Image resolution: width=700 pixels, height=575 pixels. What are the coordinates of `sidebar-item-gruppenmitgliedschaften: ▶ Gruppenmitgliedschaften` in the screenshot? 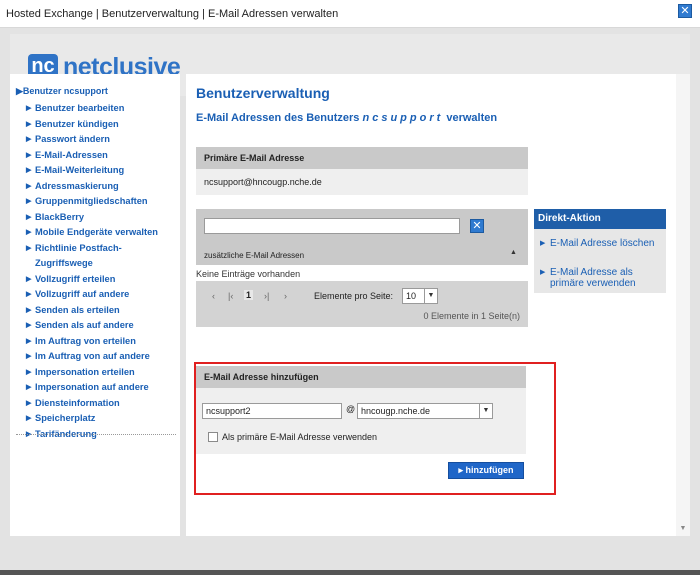 It's located at (101, 202).